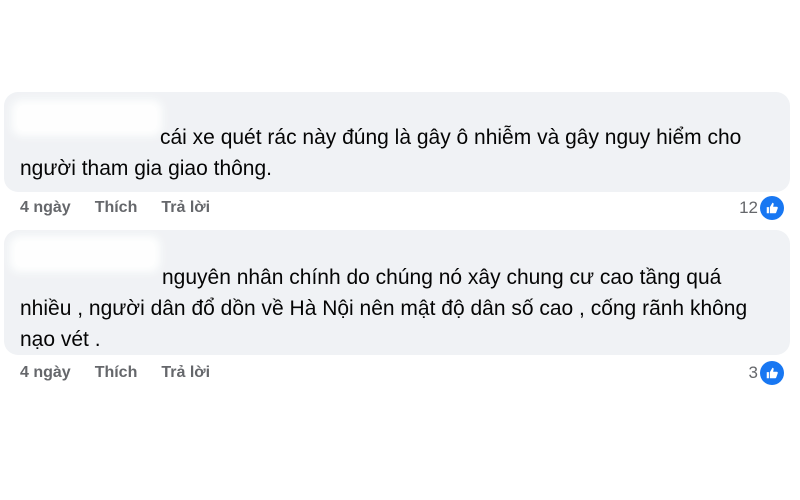  I want to click on reaction-summary: 12, so click(761, 208).